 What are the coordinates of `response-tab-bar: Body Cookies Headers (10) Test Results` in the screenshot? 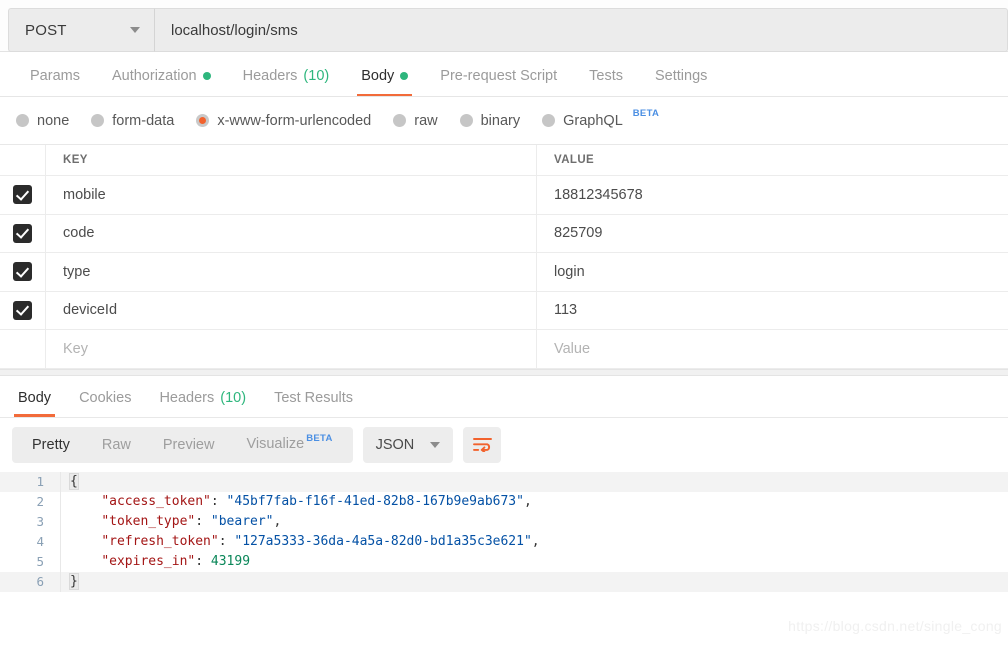 It's located at (504, 396).